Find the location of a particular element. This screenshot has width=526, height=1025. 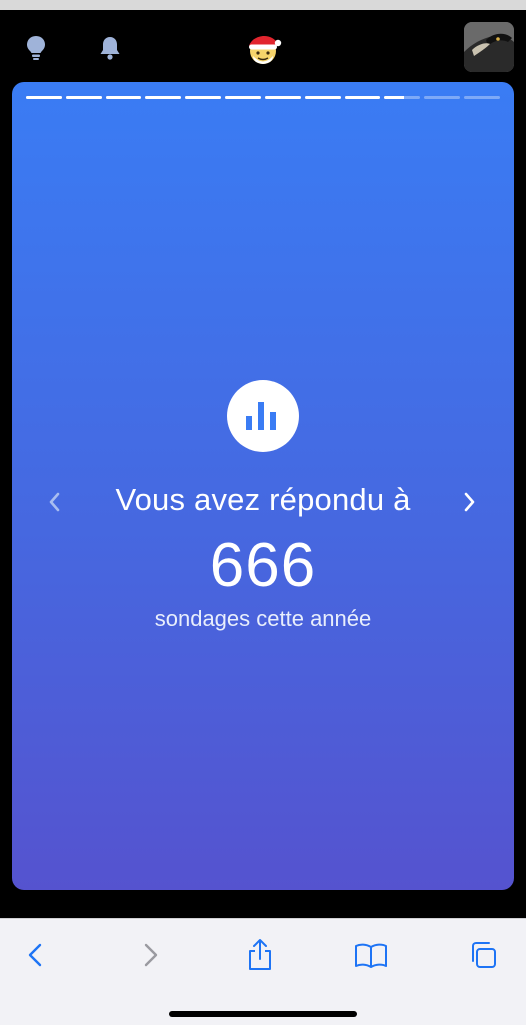

bookmarks-icon is located at coordinates (371, 955).